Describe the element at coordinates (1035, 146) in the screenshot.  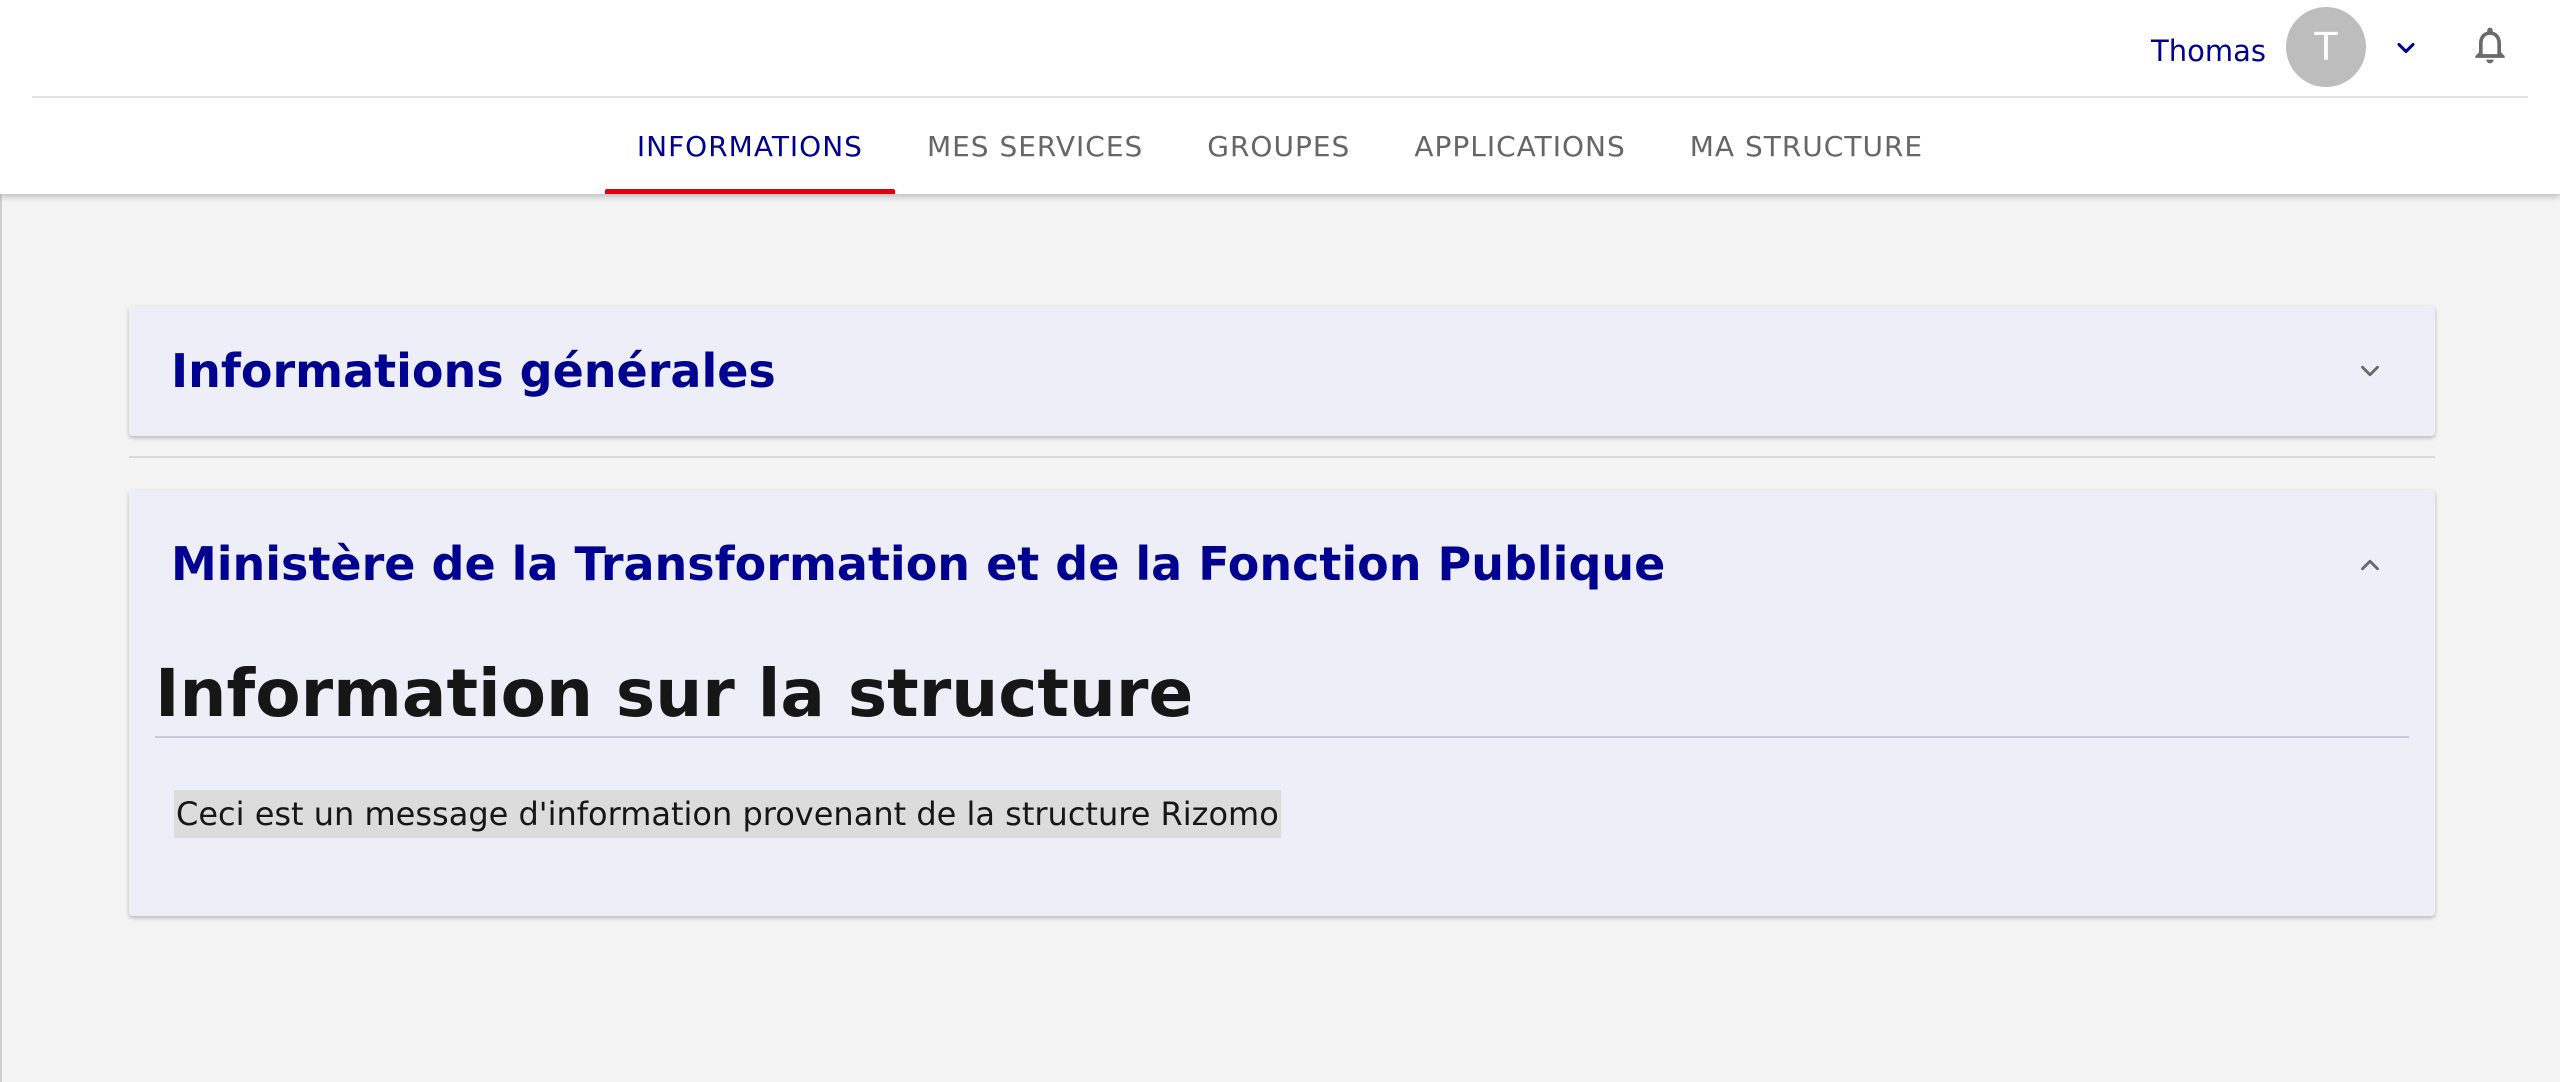
I see `tab-mes-services: MES SERVICES` at that location.